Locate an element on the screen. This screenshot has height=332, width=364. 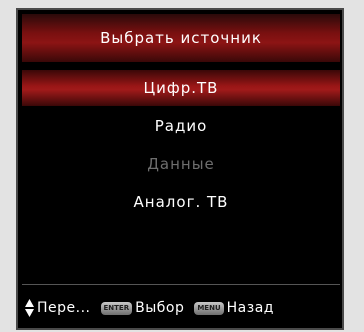
dialog-title-bar: Выбрать источник is located at coordinates (181, 38).